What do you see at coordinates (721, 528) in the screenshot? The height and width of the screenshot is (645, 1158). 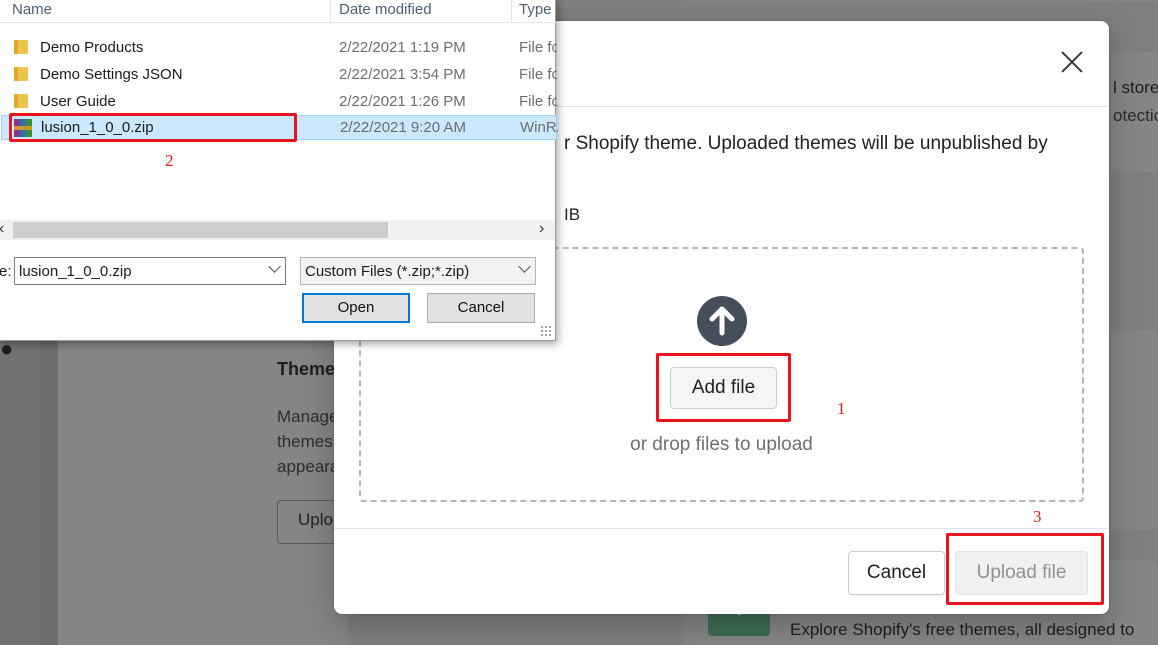 I see `modal-footer-divider` at bounding box center [721, 528].